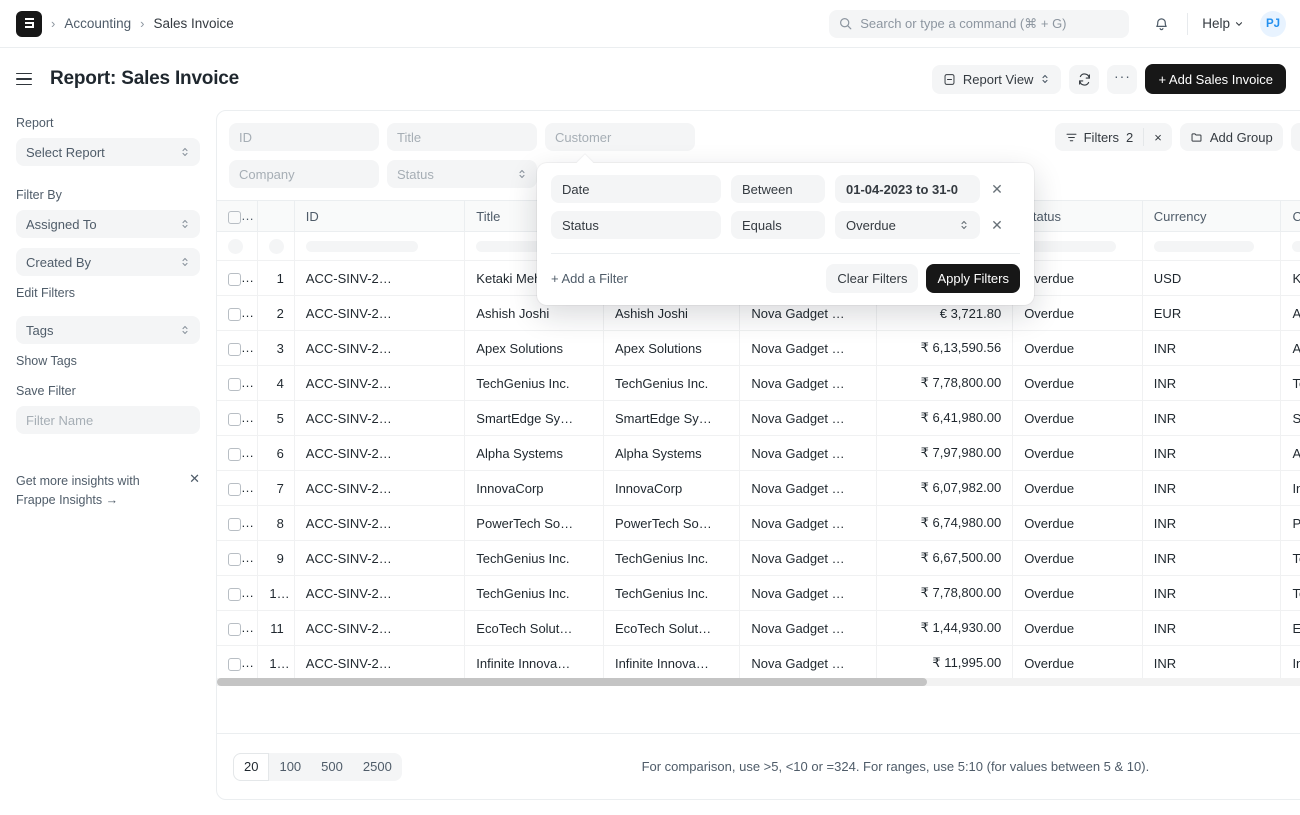  Describe the element at coordinates (1273, 23) in the screenshot. I see `user-avatar: PJ` at that location.